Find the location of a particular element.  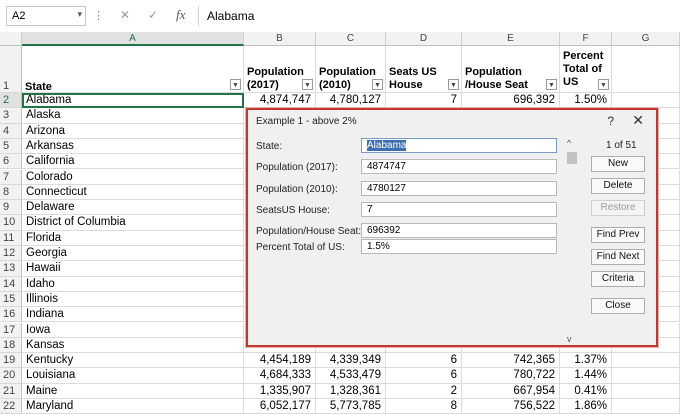

cell-pop2010: 4,780,127 is located at coordinates (351, 101).